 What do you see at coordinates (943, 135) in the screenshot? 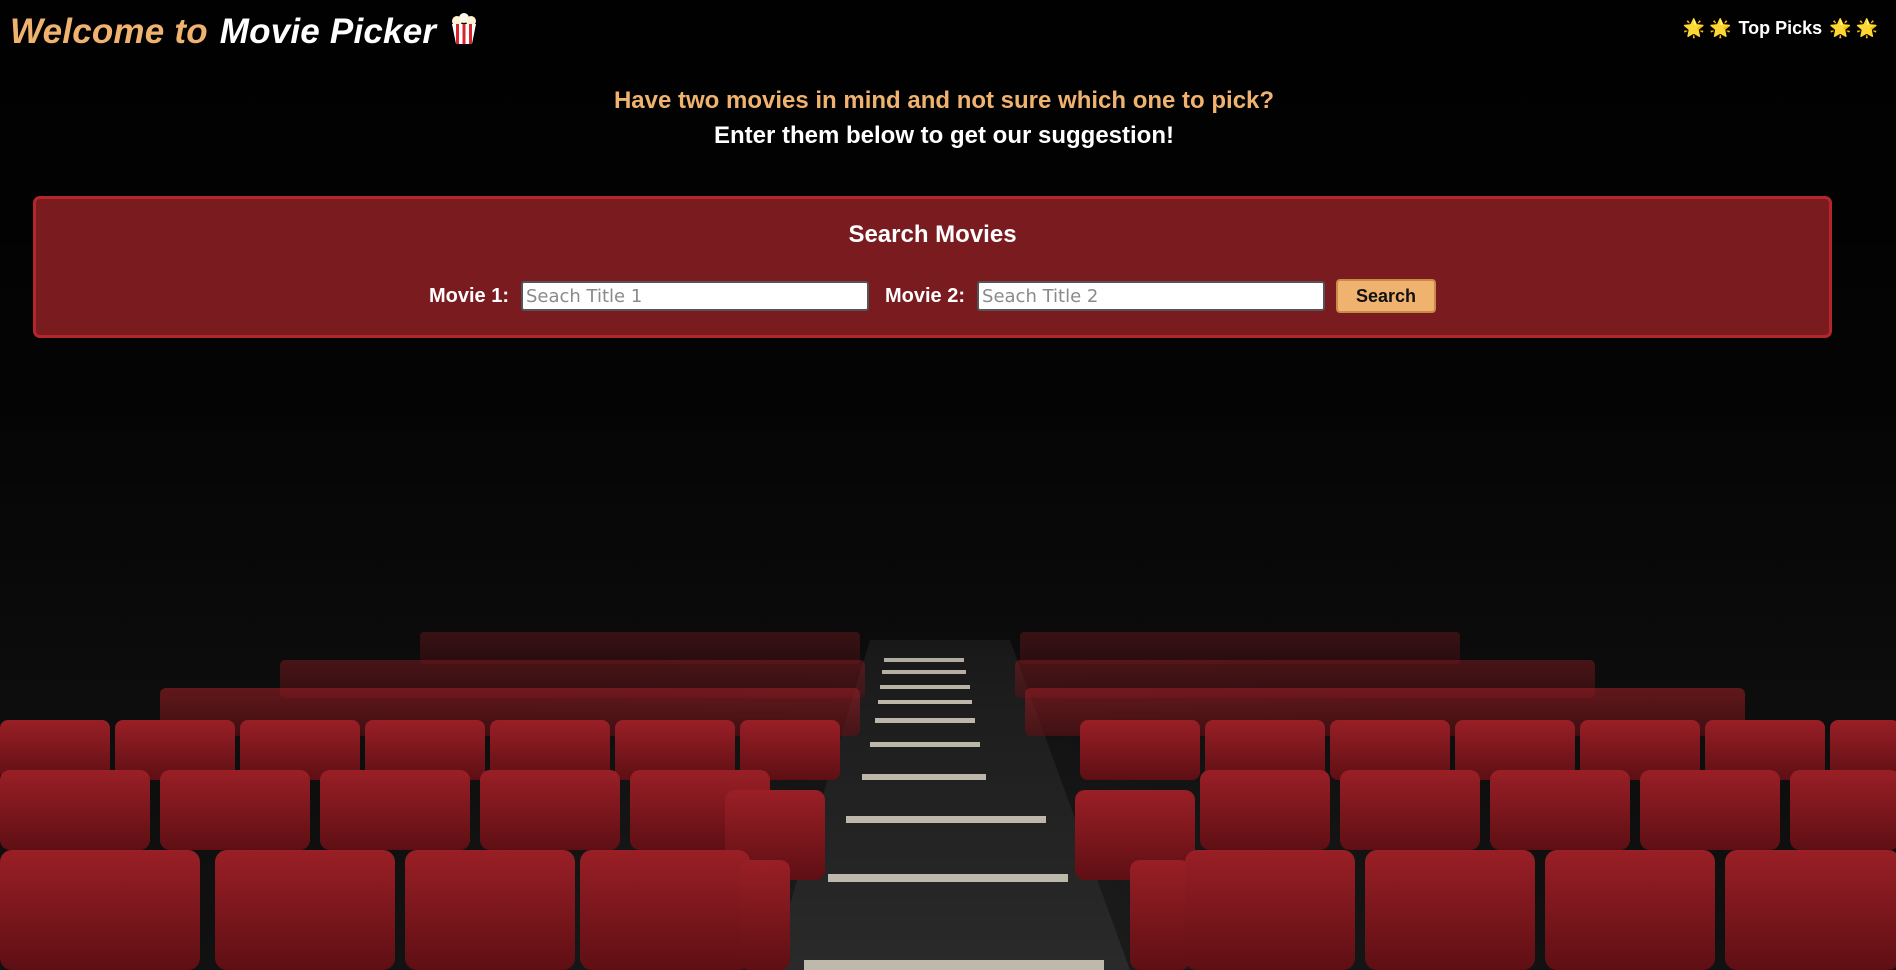
I see `intro-instruction: Enter them below to get our suggestion!` at bounding box center [943, 135].